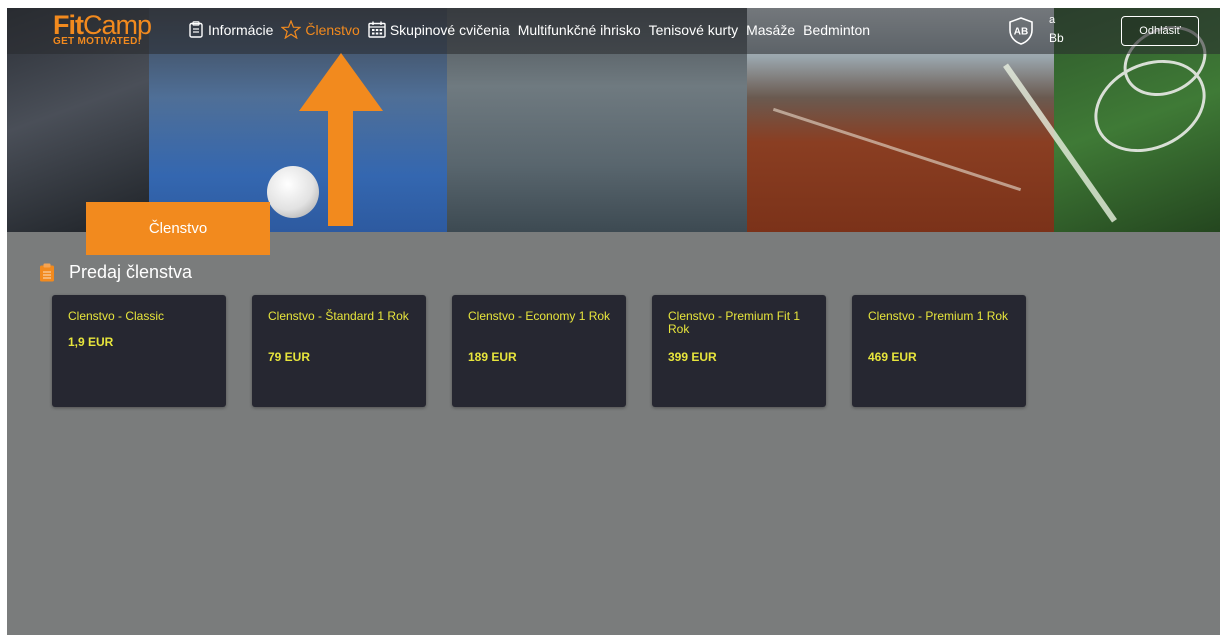  I want to click on nav-item-bedminton: Bedminton, so click(836, 30).